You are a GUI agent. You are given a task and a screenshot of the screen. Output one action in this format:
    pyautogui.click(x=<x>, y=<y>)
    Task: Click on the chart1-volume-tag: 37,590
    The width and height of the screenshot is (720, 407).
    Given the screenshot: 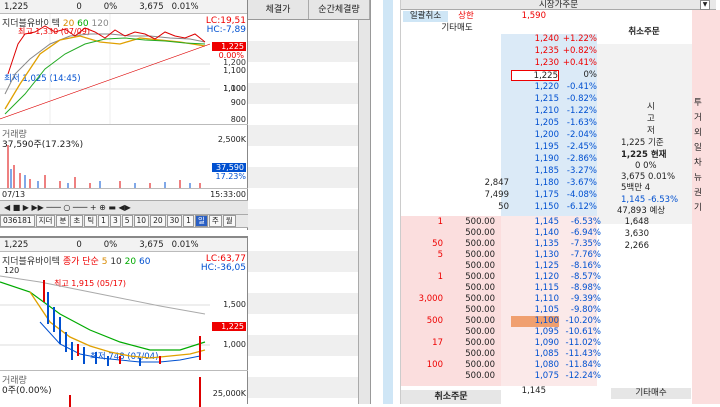 What is the action you would take?
    pyautogui.click(x=229, y=167)
    